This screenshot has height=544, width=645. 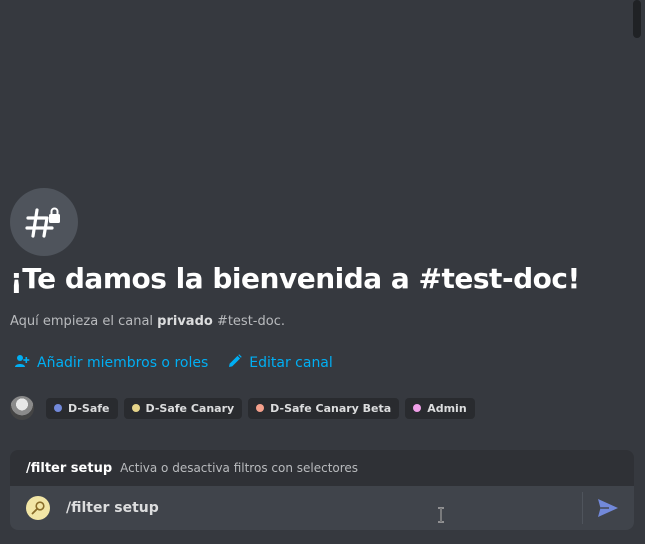 I want to click on role-pill-d-safe-canary-beta: D-Safe Canary Beta, so click(x=324, y=408).